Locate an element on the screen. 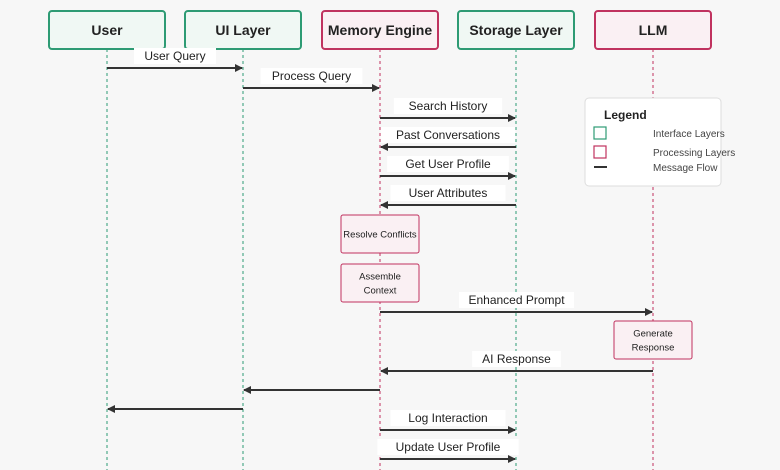 This screenshot has height=470, width=780. message-label: Update User Profile is located at coordinates (448, 447).